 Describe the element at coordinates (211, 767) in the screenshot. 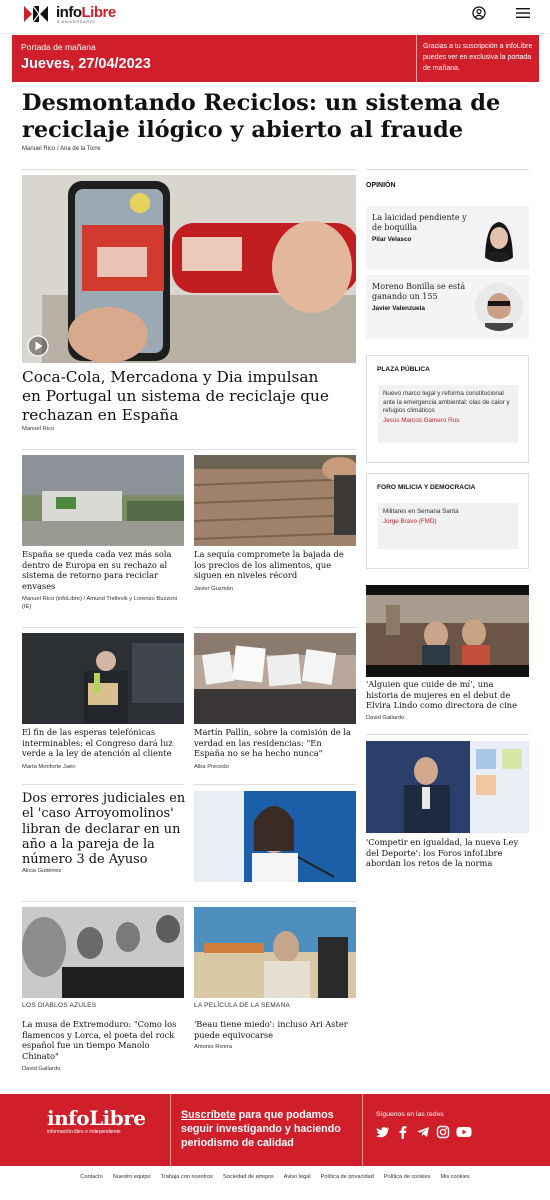

I see `story-author: Alba Precedo` at that location.